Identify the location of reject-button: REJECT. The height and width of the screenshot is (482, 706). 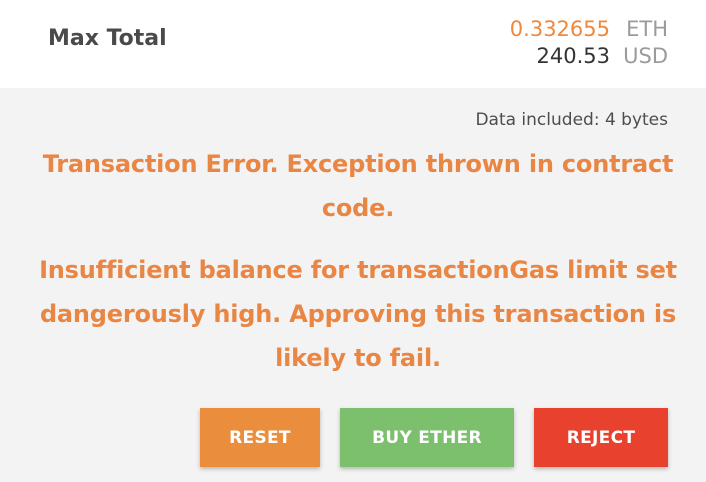
(601, 437).